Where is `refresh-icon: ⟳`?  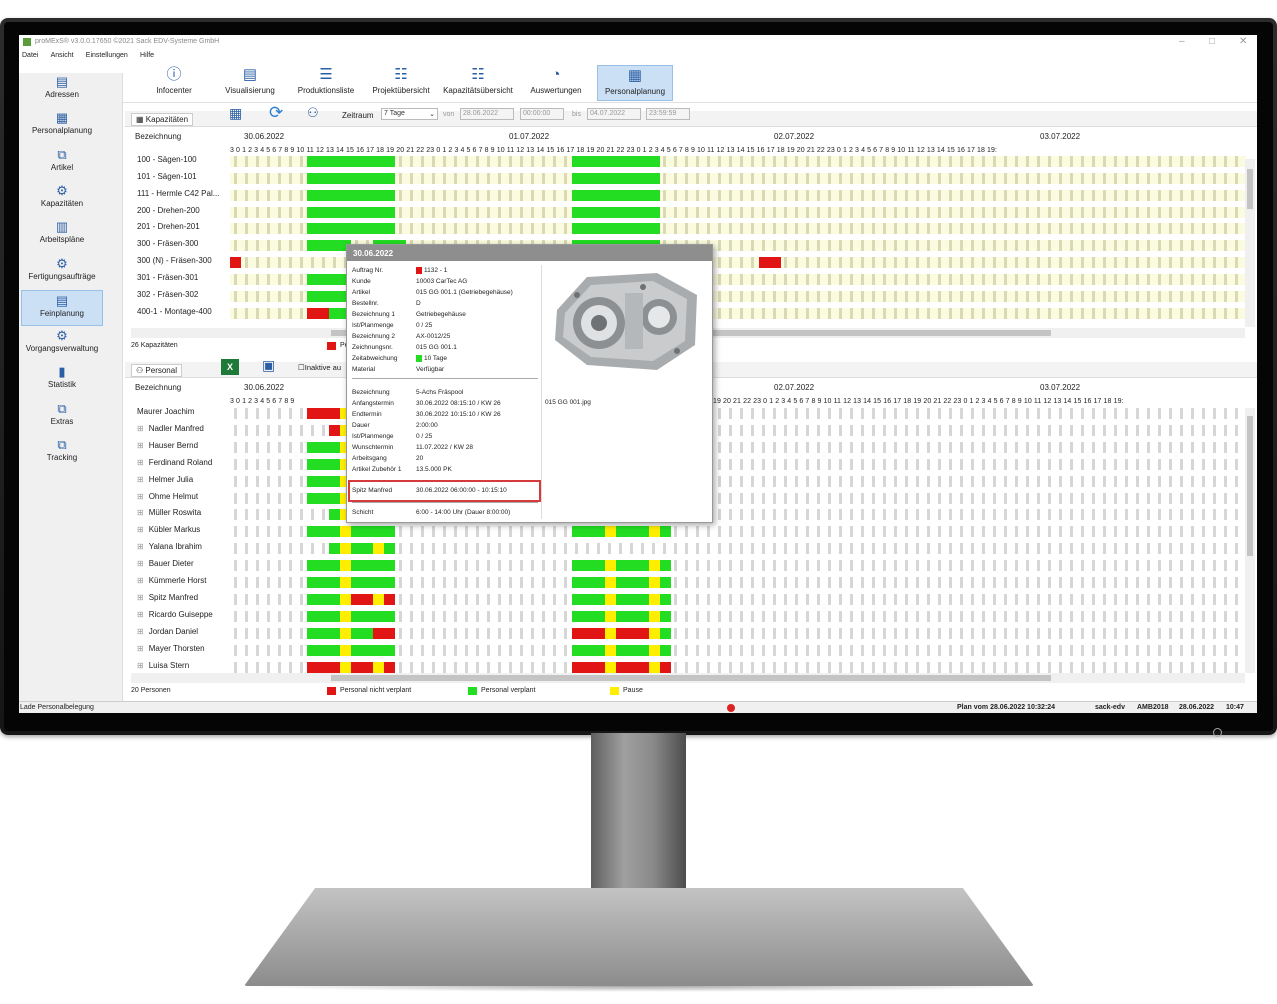
refresh-icon: ⟳ is located at coordinates (280, 113).